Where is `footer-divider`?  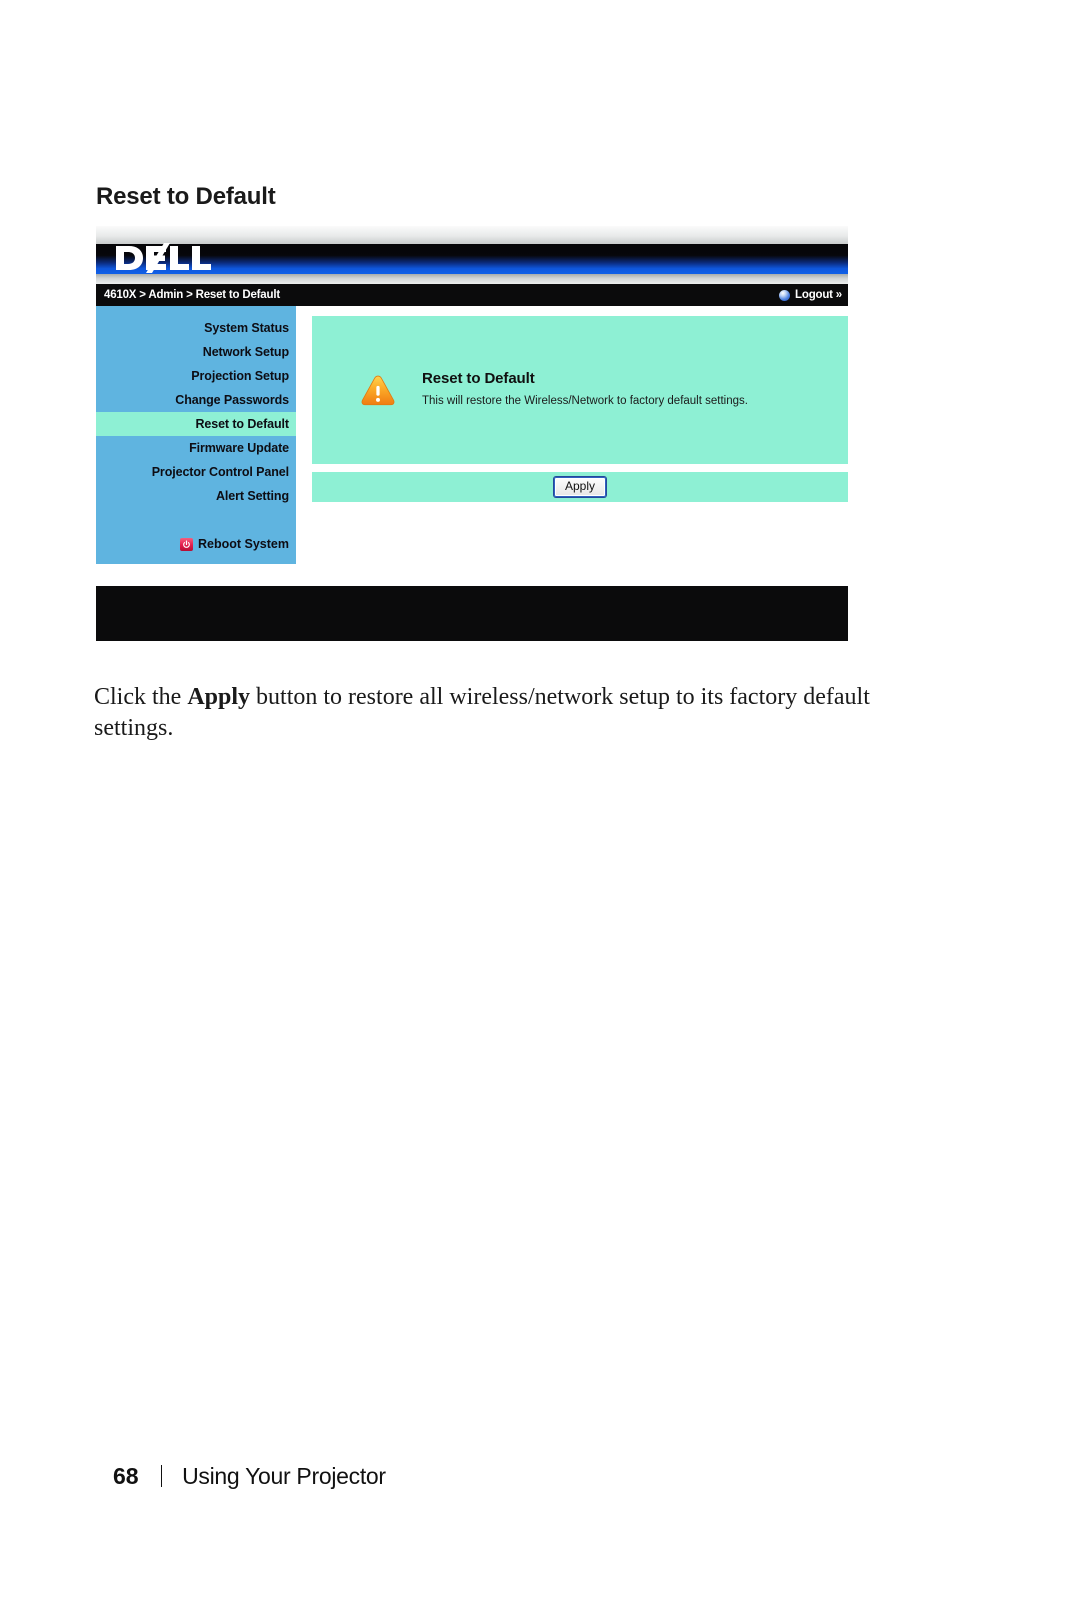
footer-divider is located at coordinates (161, 1476).